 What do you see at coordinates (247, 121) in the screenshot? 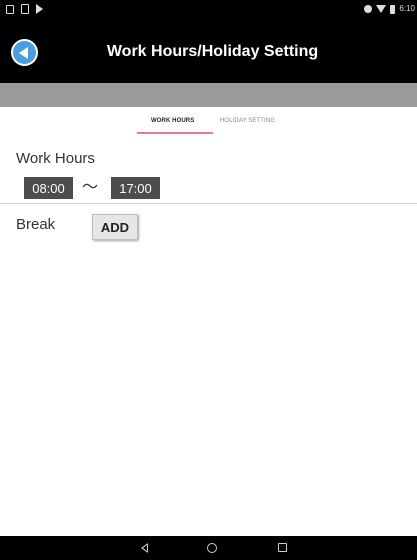
I see `tab-holiday-setting: HOLIDAY SETTING` at bounding box center [247, 121].